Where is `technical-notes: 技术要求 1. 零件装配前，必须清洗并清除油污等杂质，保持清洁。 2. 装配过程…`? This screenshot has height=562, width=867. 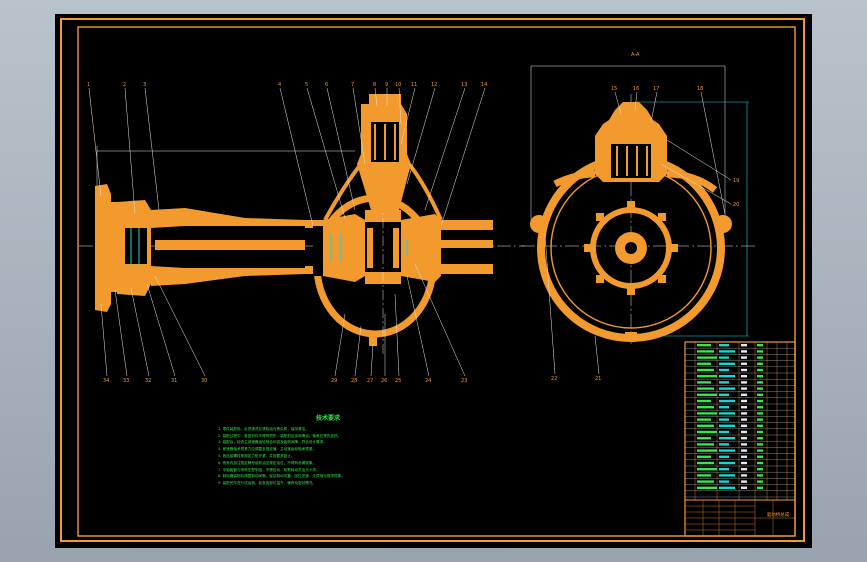 technical-notes: 技术要求 1. 零件装配前，必须清洗并清除油污等杂质，保持清洁。 2. 装配过程… is located at coordinates (343, 451).